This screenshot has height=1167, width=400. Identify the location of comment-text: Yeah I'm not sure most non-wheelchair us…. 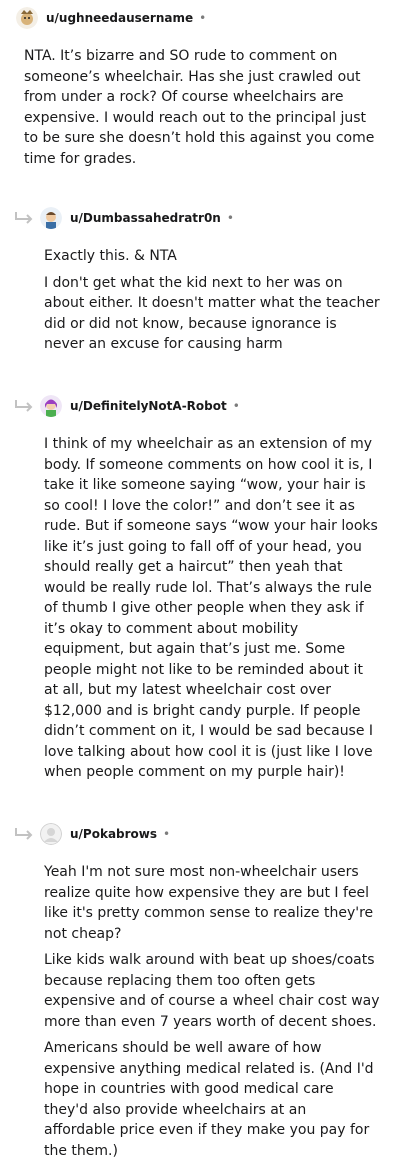
(209, 903).